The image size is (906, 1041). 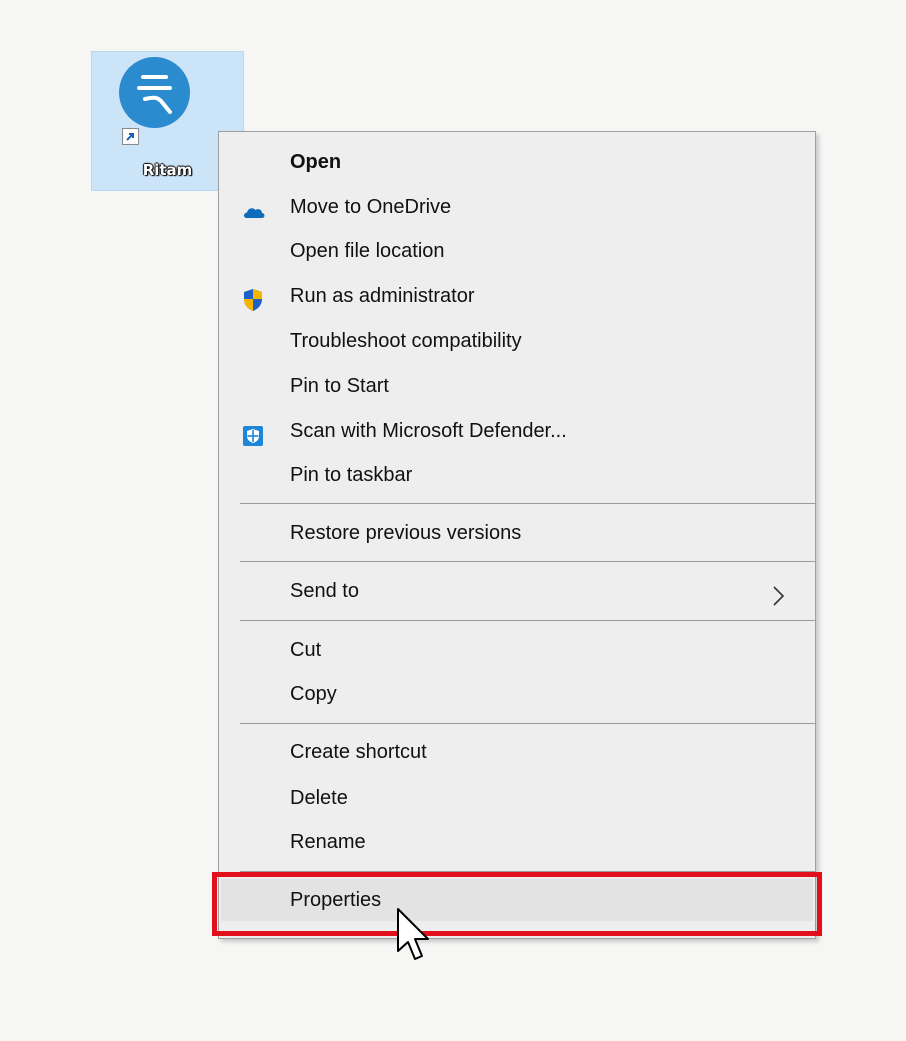 What do you see at coordinates (517, 296) in the screenshot?
I see `menu-item-run-as-administrator: Run as administrator` at bounding box center [517, 296].